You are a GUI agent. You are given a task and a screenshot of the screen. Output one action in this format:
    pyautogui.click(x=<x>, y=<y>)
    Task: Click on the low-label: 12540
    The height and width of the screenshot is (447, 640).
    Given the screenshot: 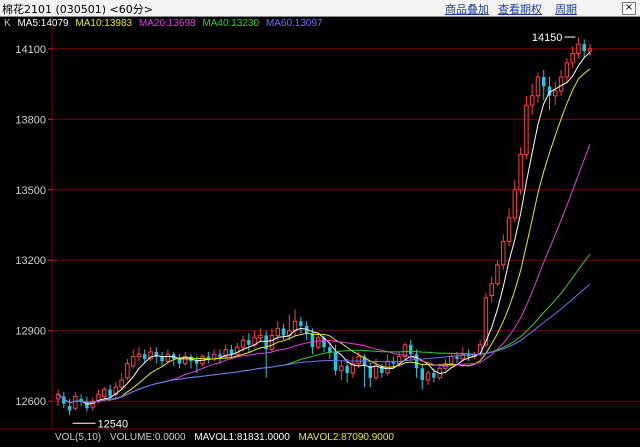 What is the action you would take?
    pyautogui.click(x=113, y=424)
    